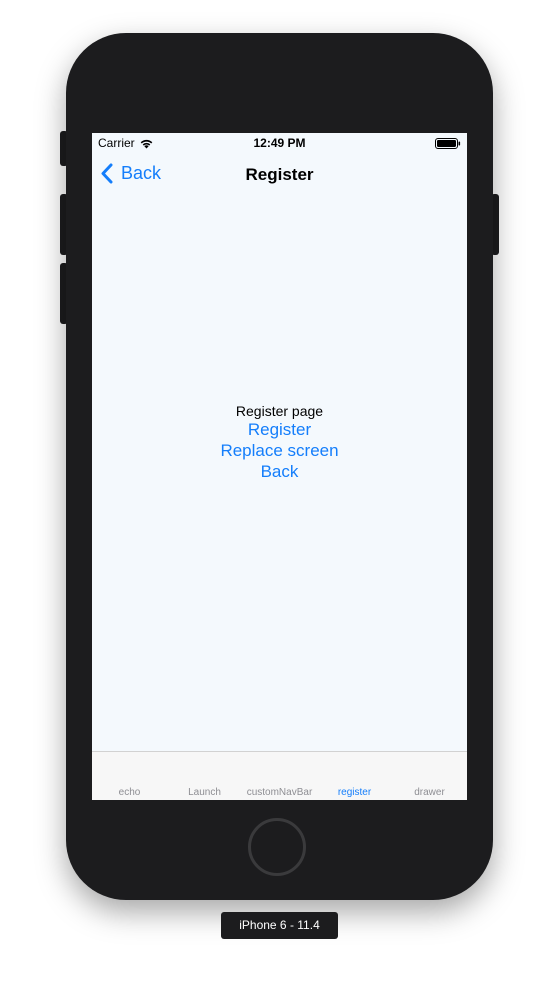 This screenshot has height=981, width=559. Describe the element at coordinates (448, 143) in the screenshot. I see `battery-icon` at that location.